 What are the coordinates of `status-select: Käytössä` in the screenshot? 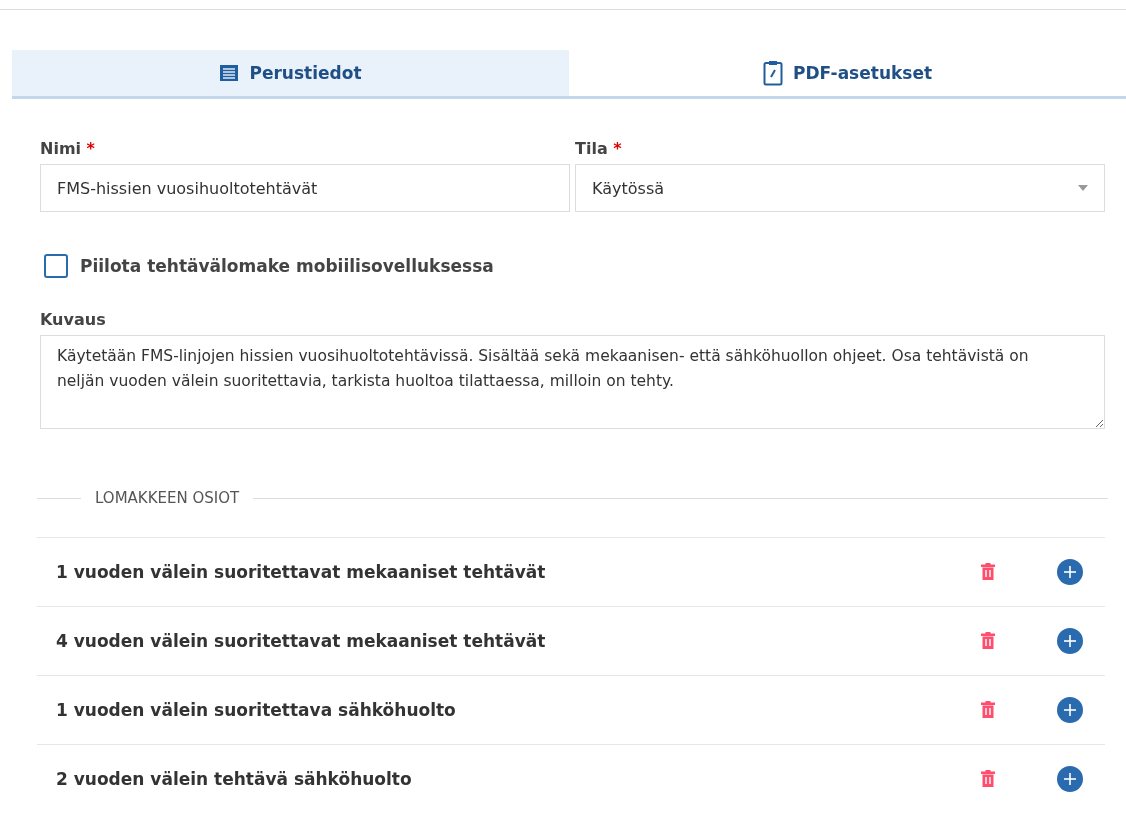 It's located at (840, 188).